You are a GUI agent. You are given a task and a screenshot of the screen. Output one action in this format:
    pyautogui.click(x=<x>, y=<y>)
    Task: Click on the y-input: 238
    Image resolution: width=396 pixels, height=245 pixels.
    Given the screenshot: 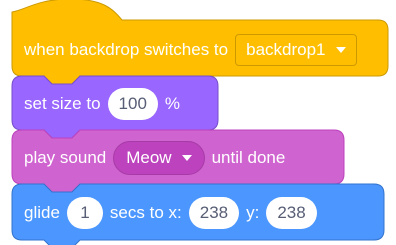 What is the action you would take?
    pyautogui.click(x=291, y=213)
    